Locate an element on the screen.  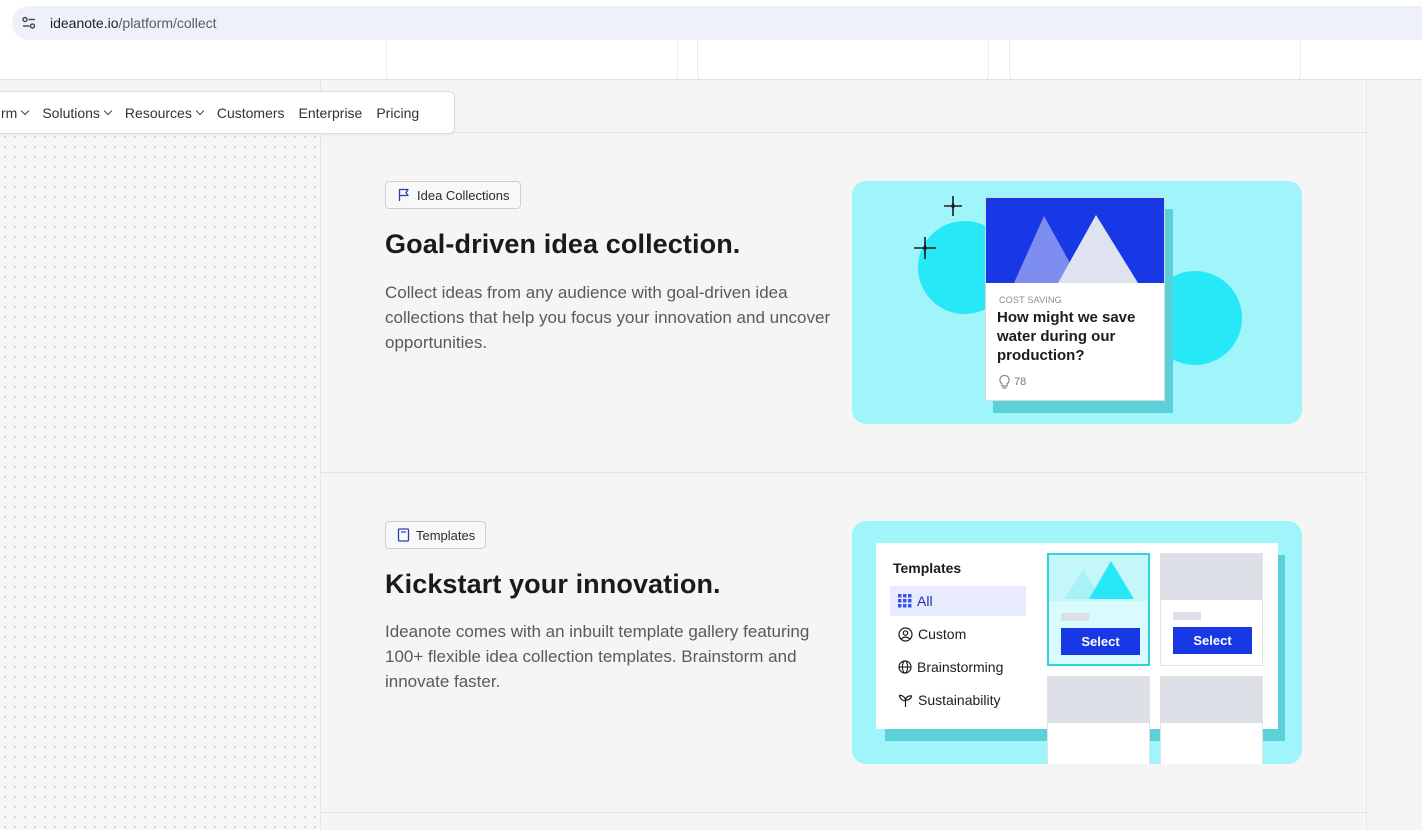
category-sustainability: Sustainability is located at coordinates (958, 700).